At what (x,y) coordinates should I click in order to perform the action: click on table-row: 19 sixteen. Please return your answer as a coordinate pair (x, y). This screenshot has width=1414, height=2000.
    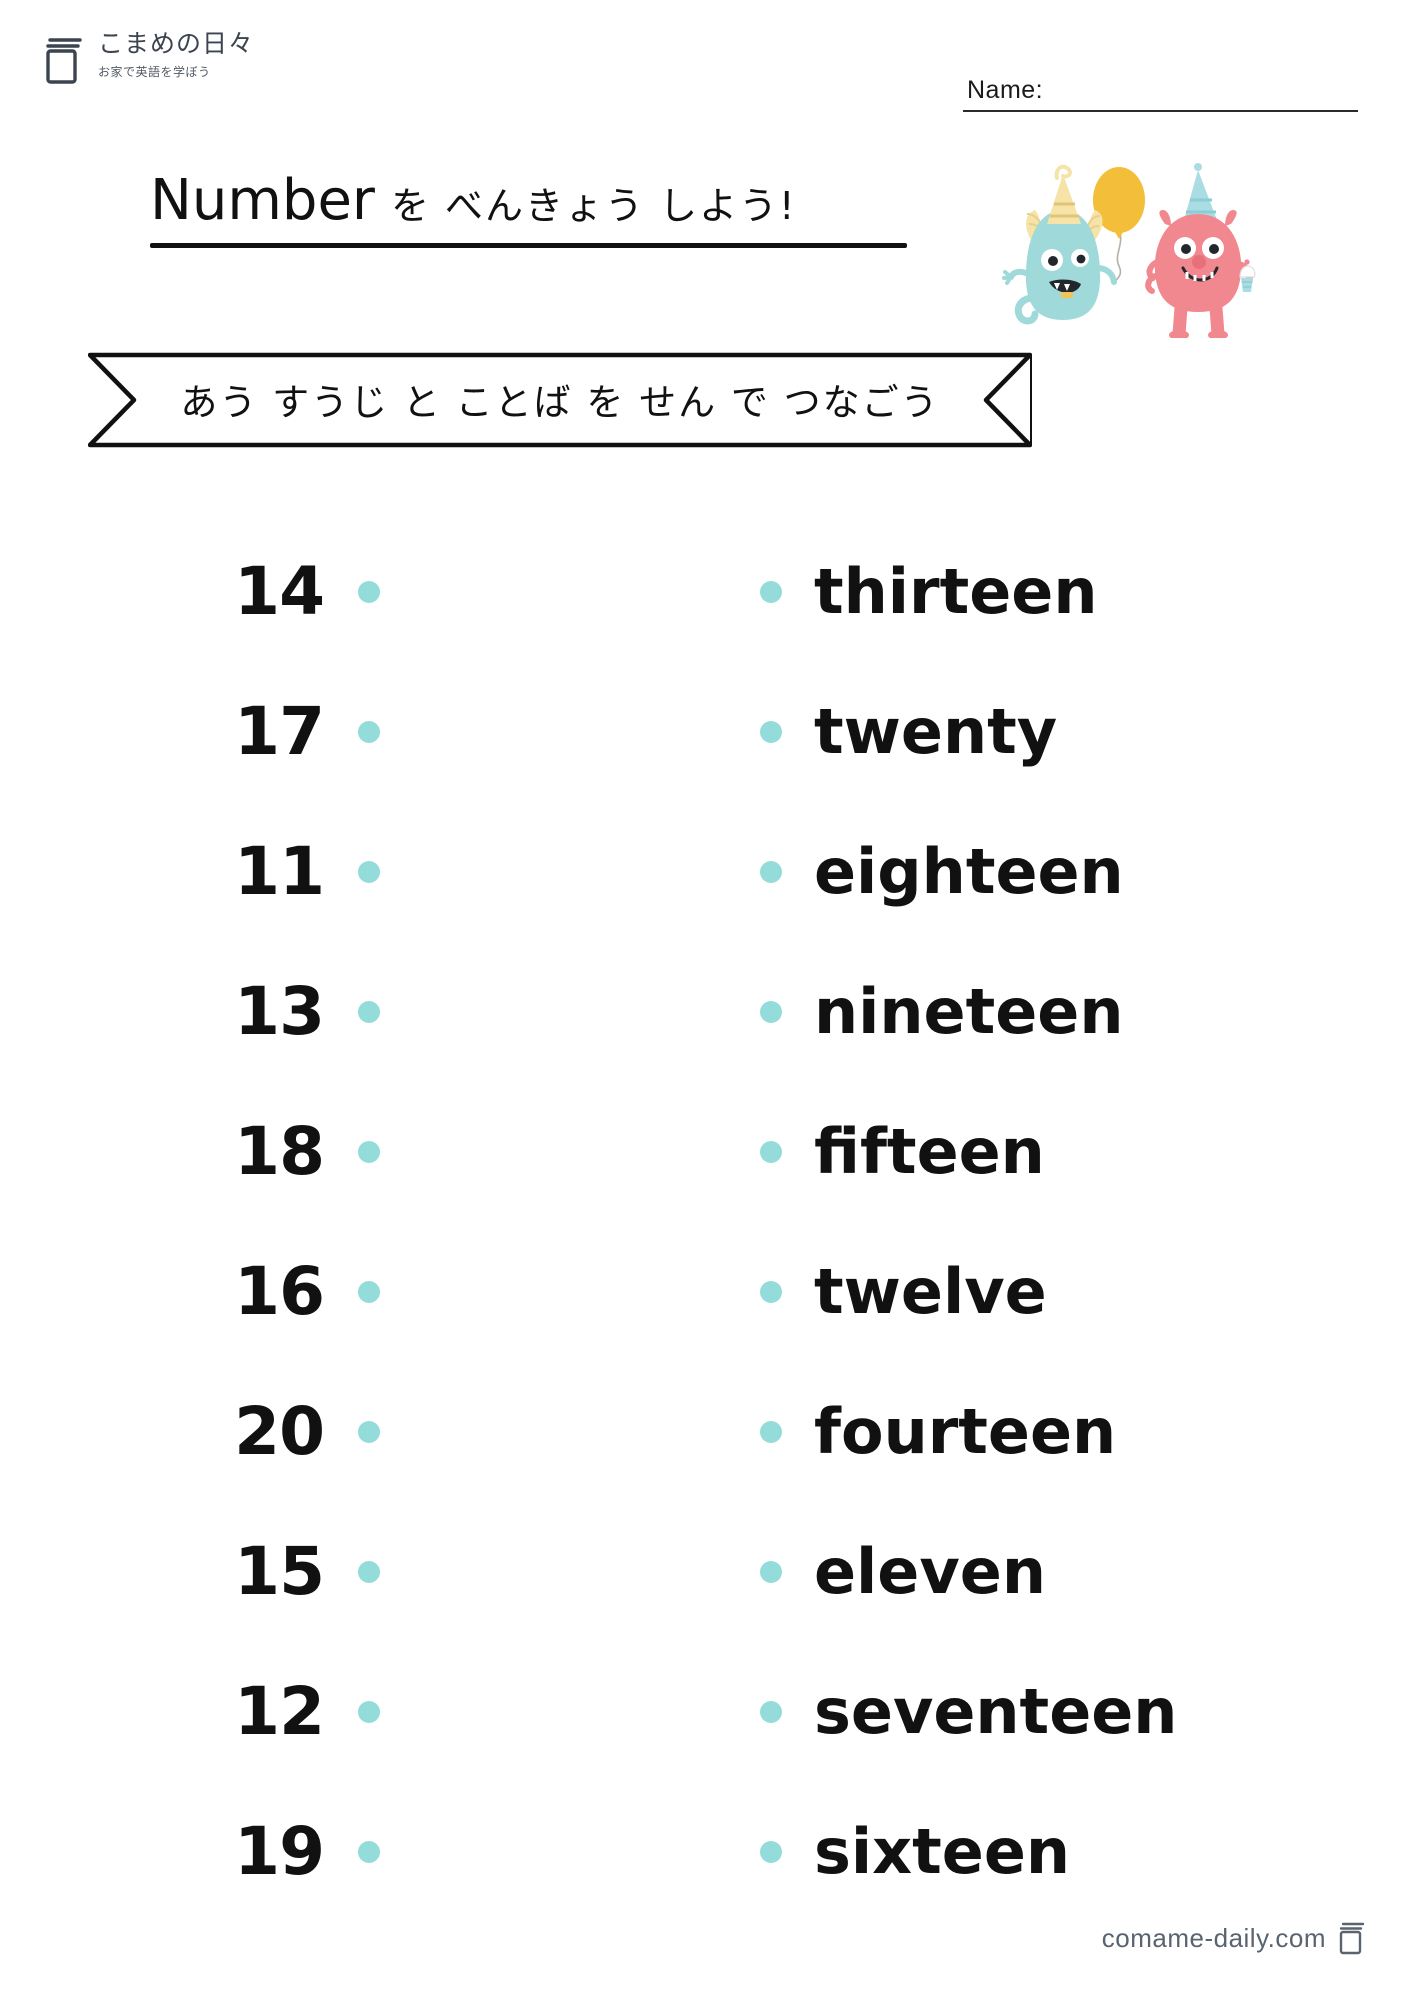
    Looking at the image, I should click on (707, 1852).